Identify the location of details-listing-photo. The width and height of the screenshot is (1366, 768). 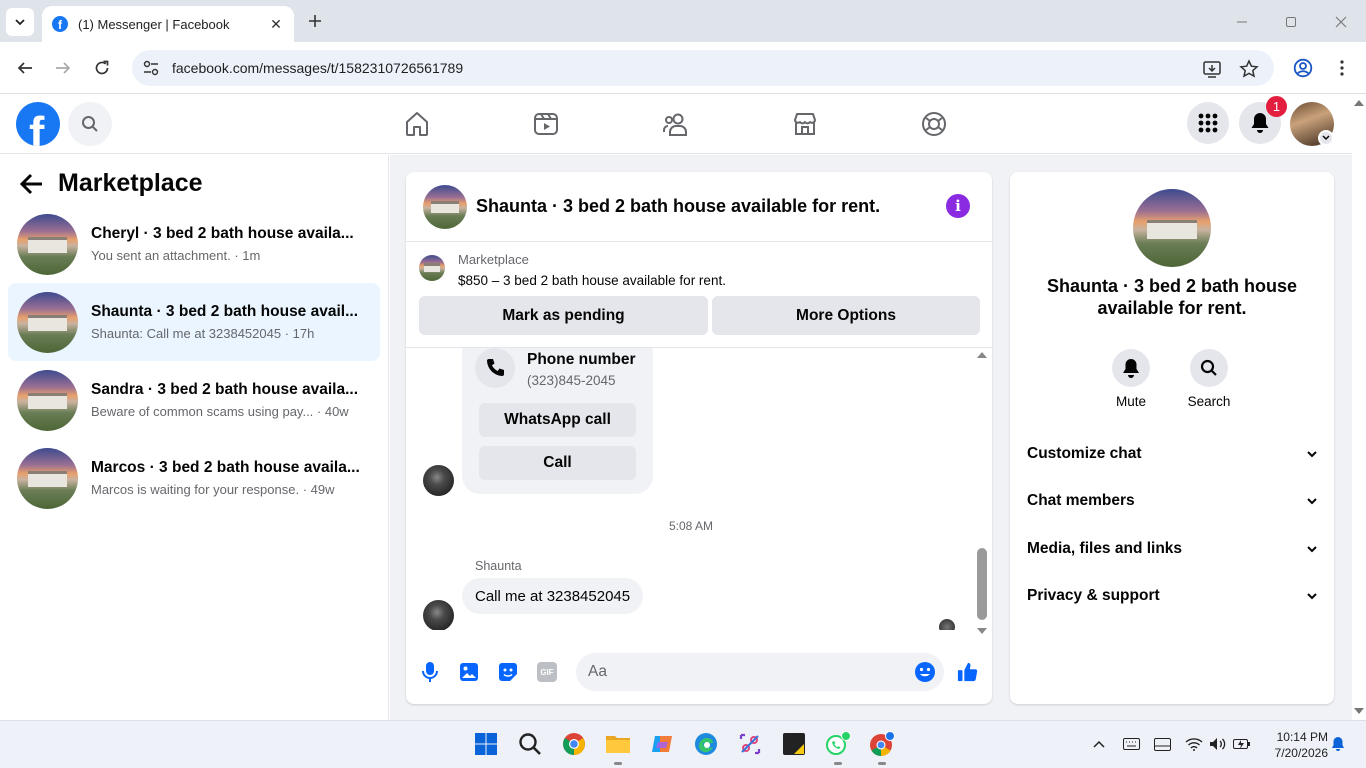
(1172, 228).